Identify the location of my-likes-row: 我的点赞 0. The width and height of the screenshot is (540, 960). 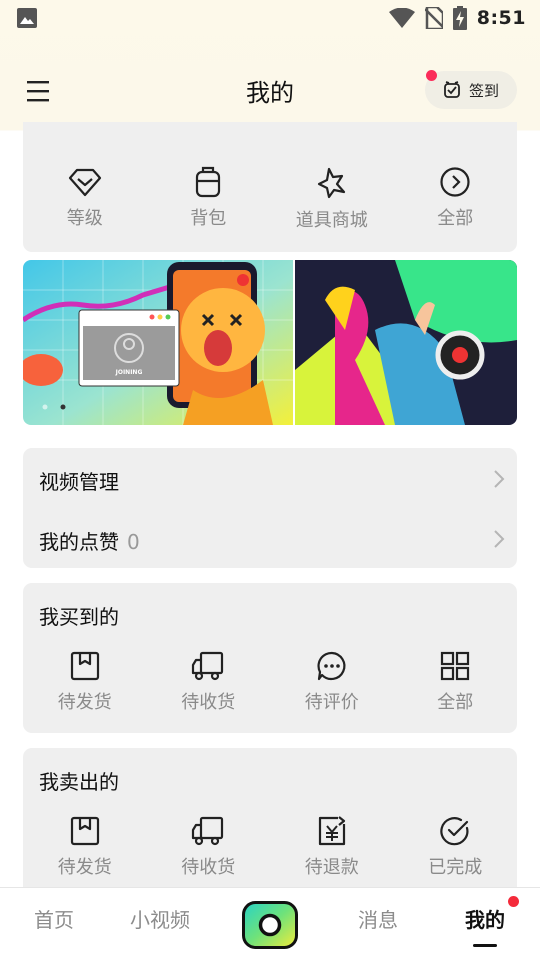
(272, 539).